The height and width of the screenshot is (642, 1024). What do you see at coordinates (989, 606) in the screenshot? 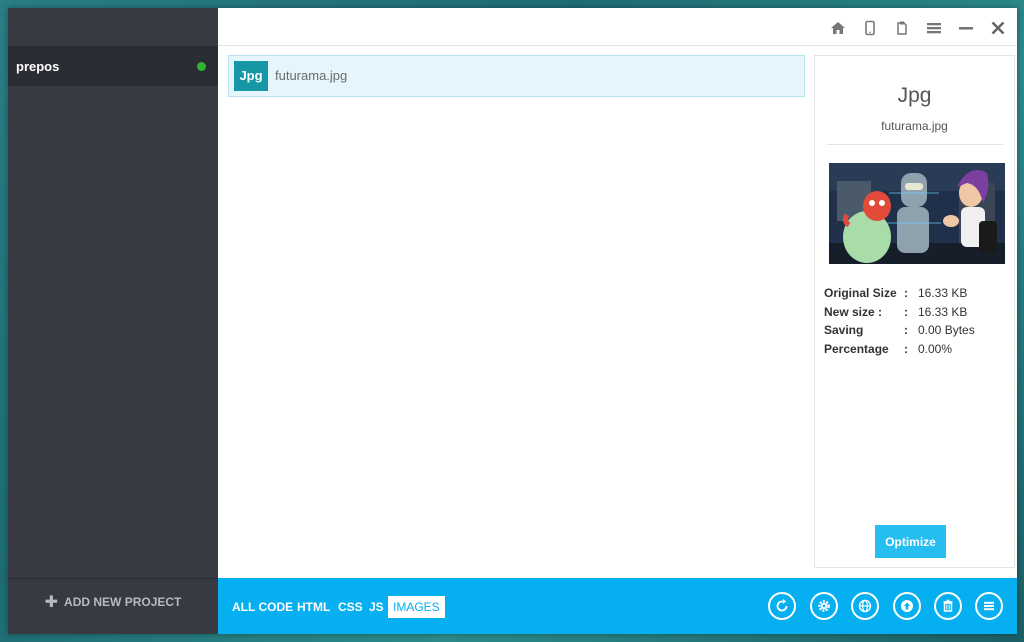
I see `list-icon` at bounding box center [989, 606].